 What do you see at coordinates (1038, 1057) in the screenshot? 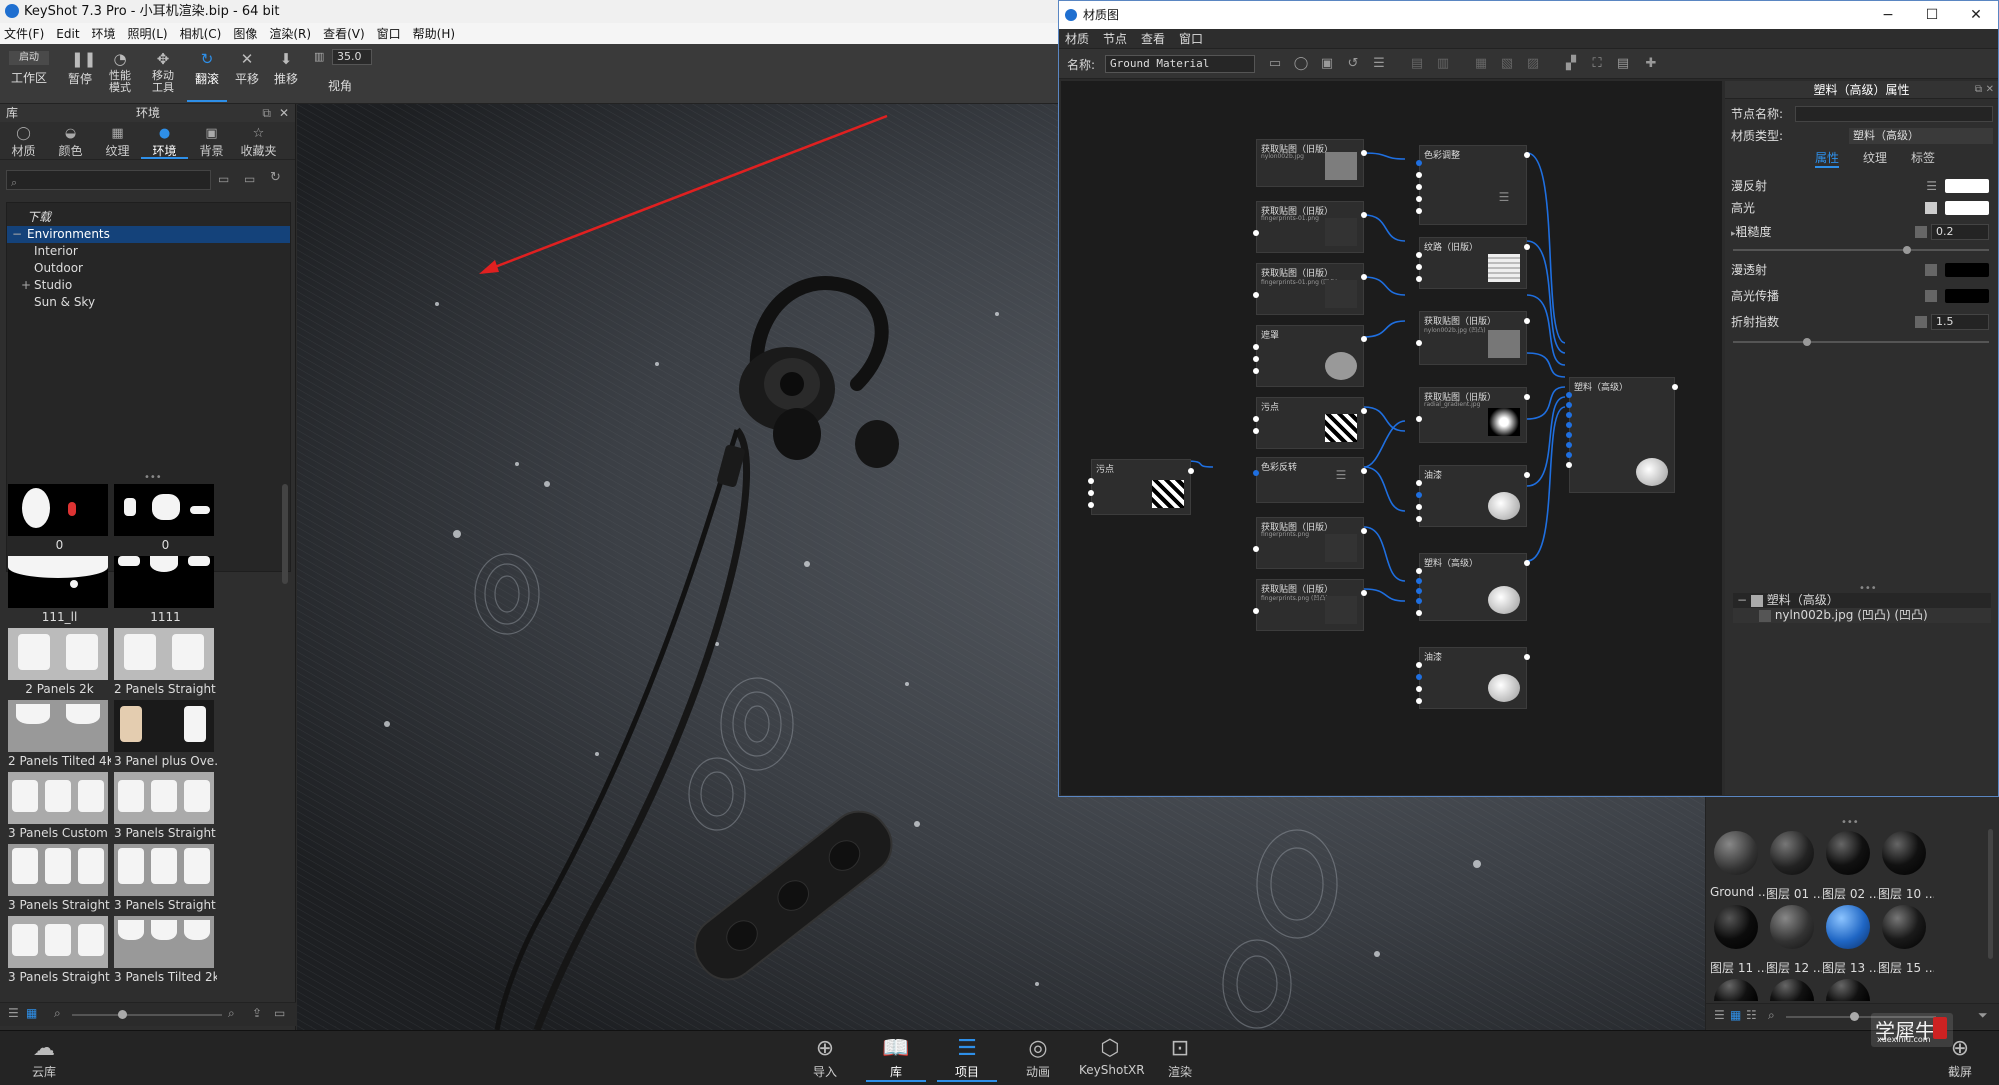
I see `animation-button: ◎ 动画` at bounding box center [1038, 1057].